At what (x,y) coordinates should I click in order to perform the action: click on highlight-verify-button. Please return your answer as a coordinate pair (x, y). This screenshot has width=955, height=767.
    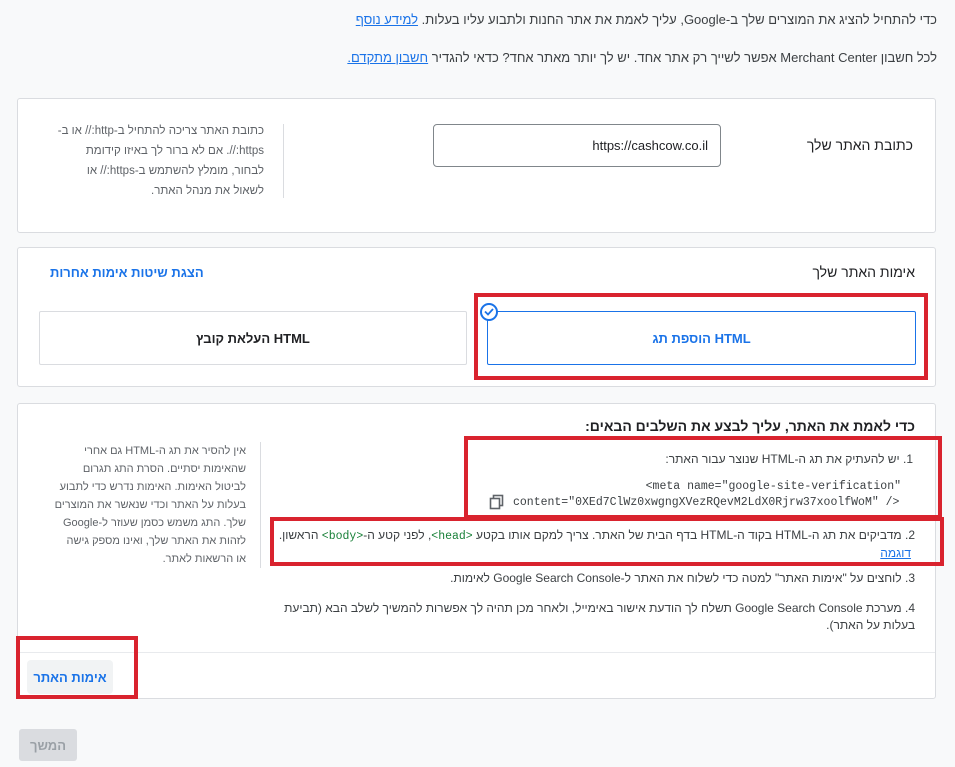
    Looking at the image, I should click on (77, 667).